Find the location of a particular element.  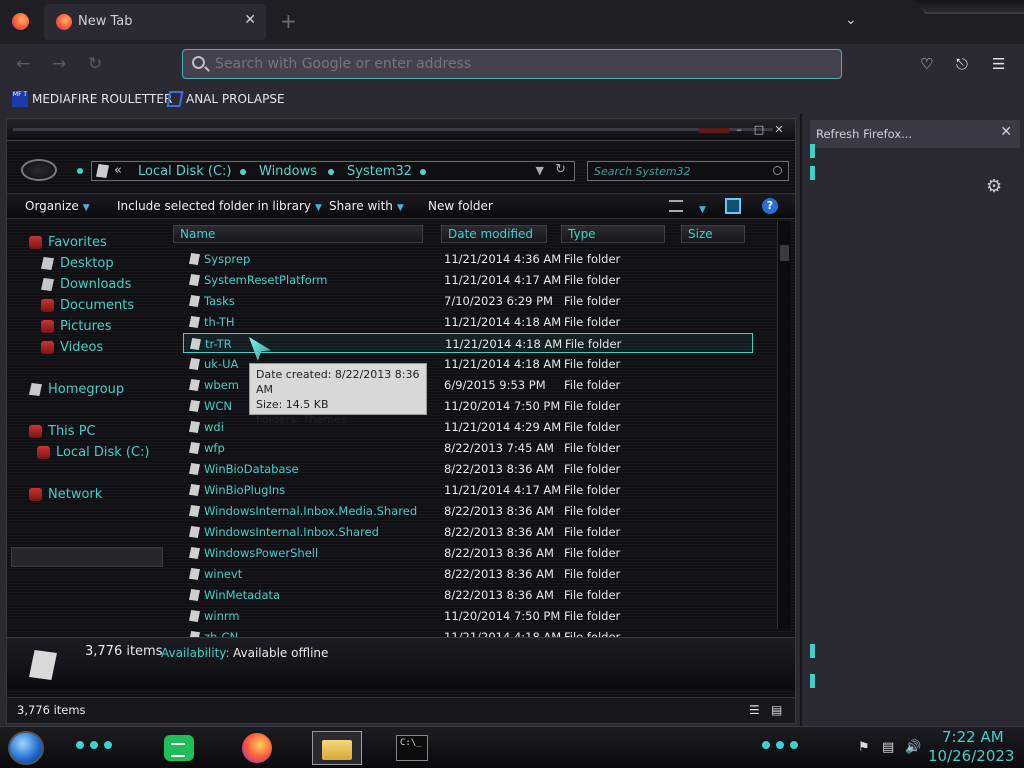

column-header-type: Type is located at coordinates (613, 234).